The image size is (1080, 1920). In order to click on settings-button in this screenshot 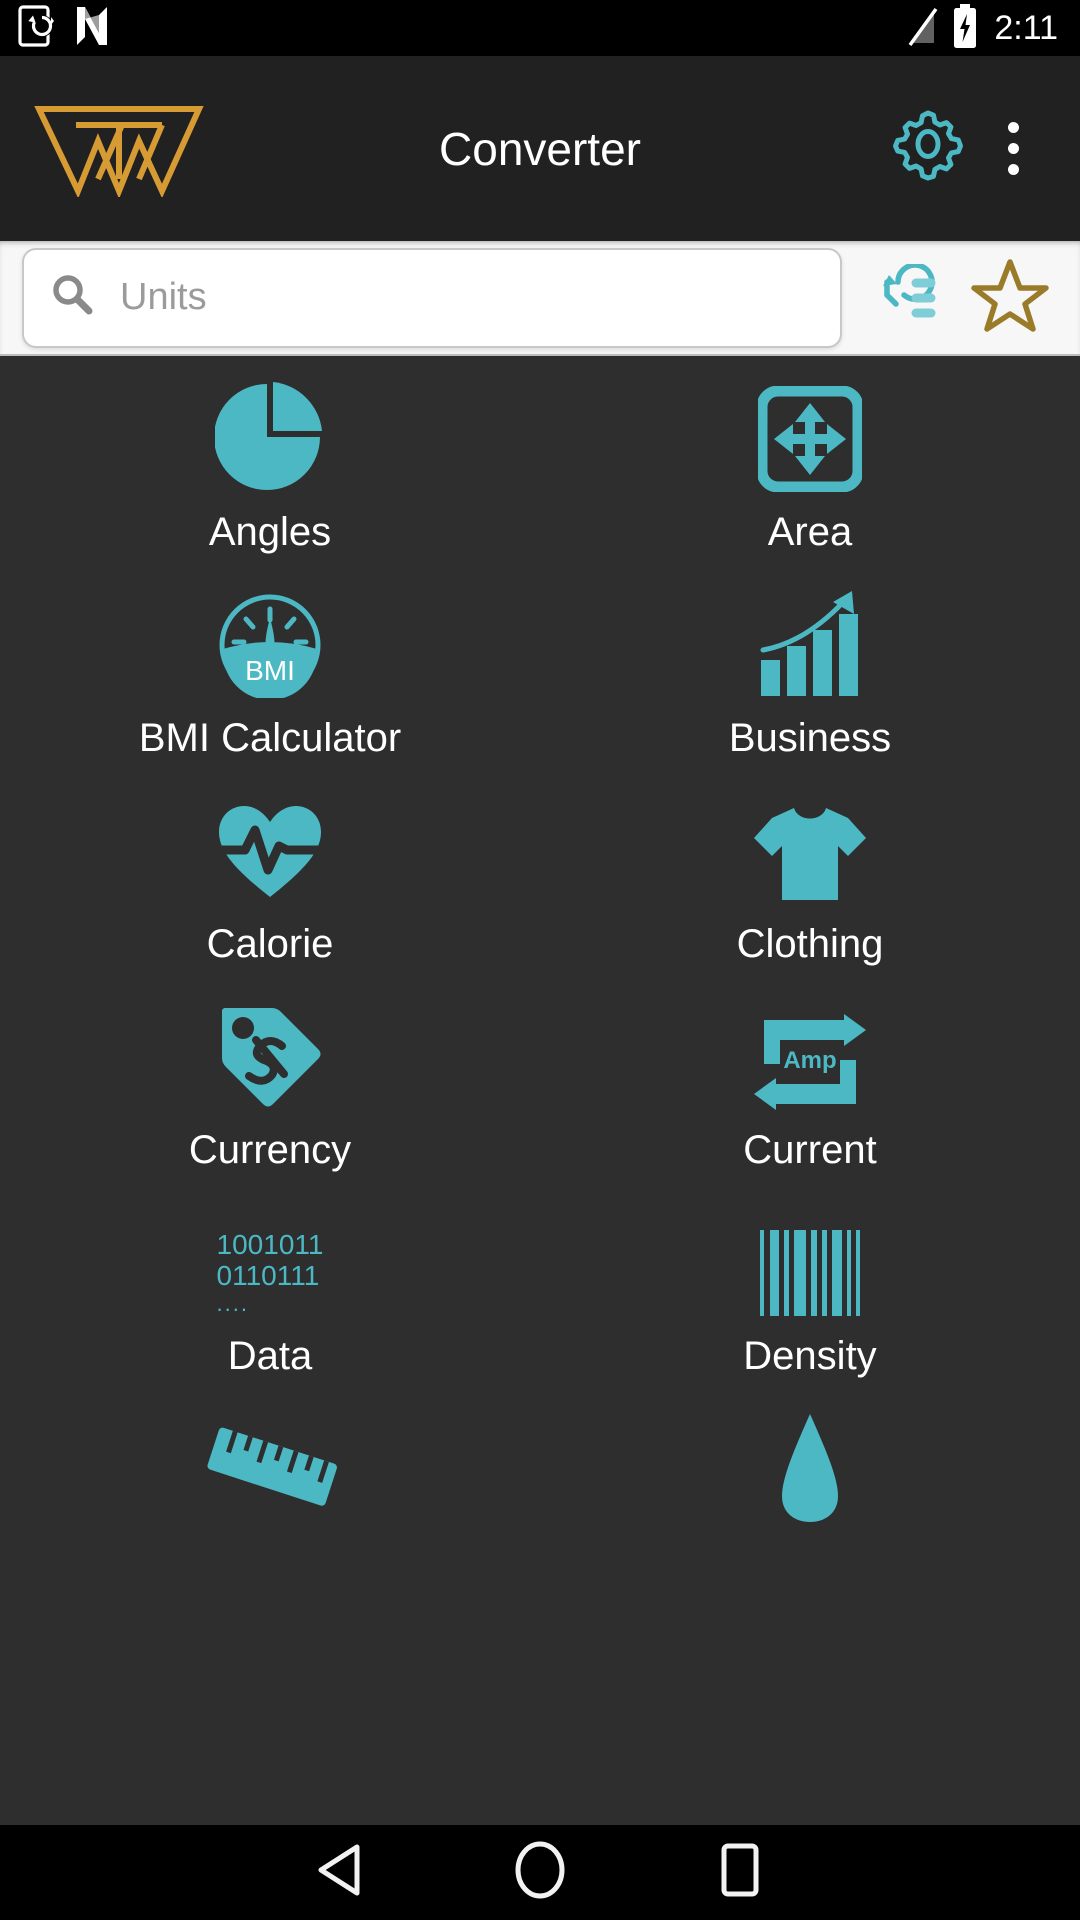, I will do `click(928, 149)`.